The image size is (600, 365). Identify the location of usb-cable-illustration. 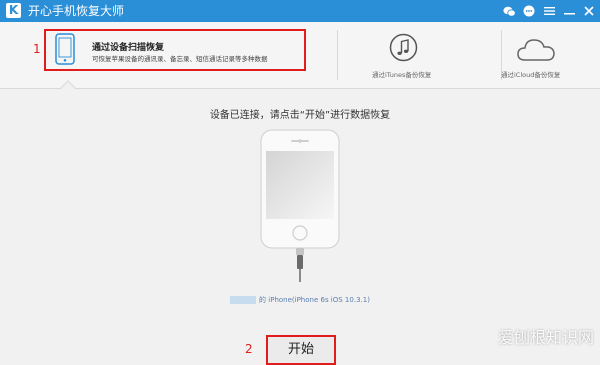
(300, 265).